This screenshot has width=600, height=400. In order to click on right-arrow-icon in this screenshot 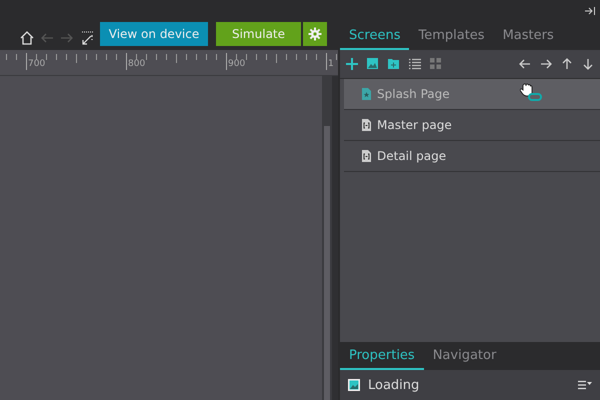, I will do `click(546, 64)`.